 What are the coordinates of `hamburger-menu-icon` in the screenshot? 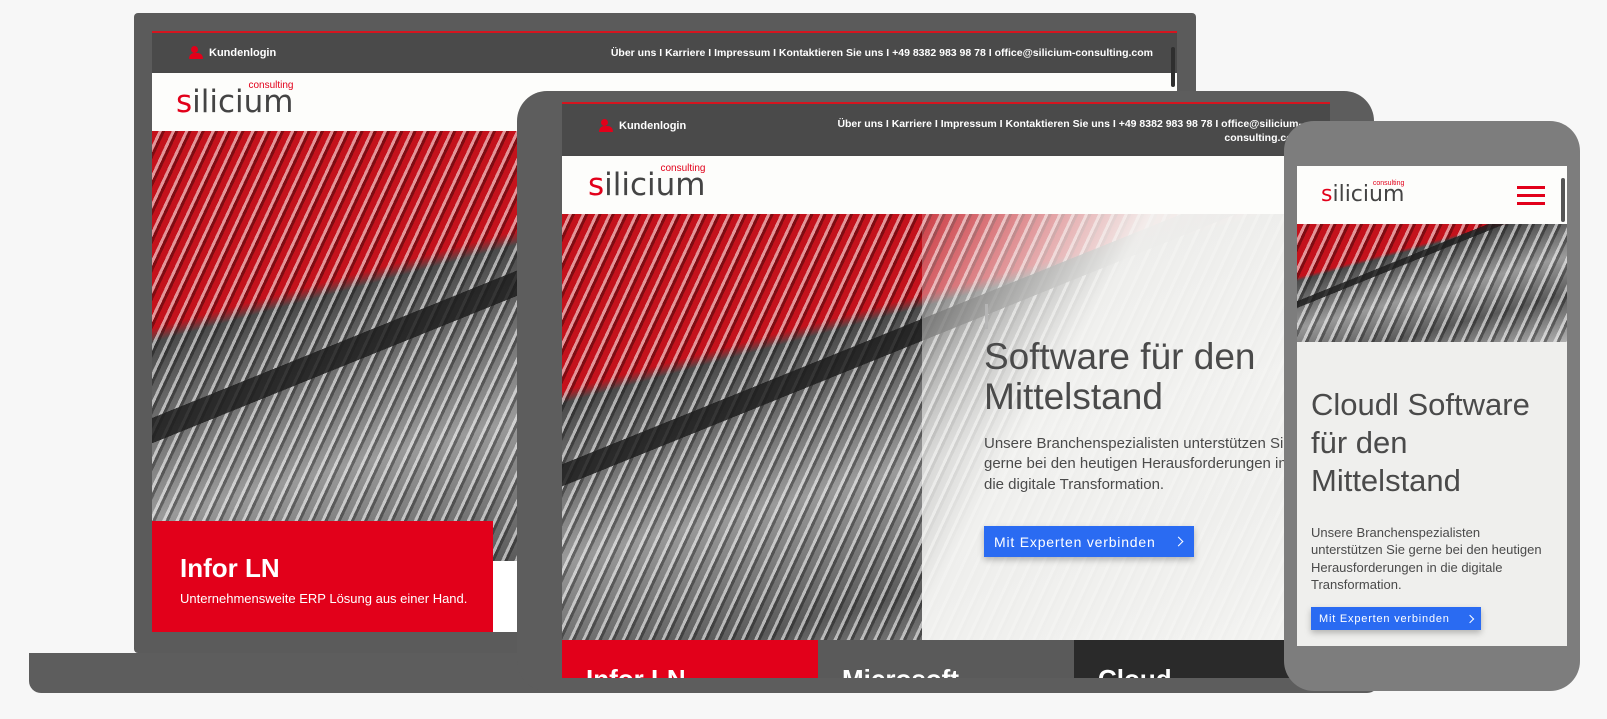 It's located at (1531, 196).